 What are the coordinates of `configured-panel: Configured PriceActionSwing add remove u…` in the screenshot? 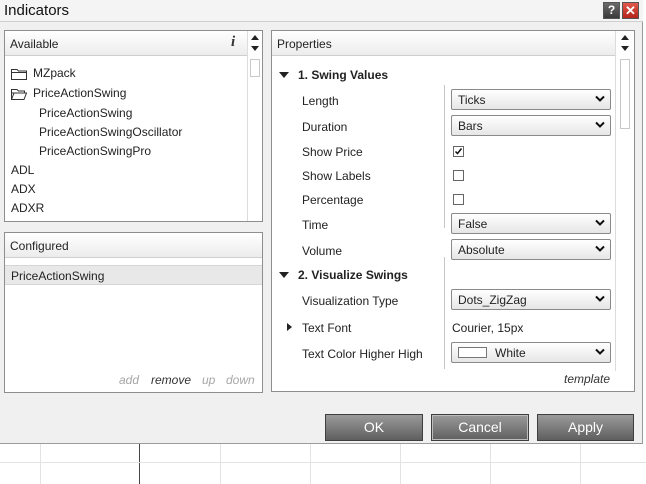 It's located at (133, 312).